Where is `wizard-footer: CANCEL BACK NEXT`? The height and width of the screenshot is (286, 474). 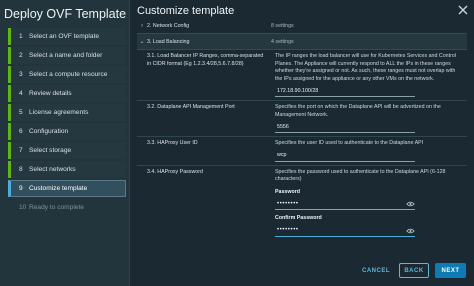 wizard-footer: CANCEL BACK NEXT is located at coordinates (412, 270).